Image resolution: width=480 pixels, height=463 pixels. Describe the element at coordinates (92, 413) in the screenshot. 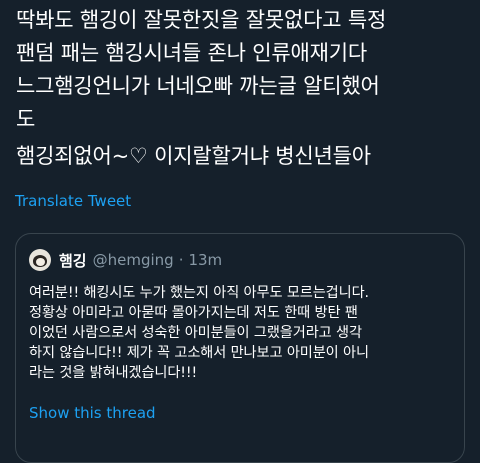

I see `show-thread-link: Show this thread` at that location.